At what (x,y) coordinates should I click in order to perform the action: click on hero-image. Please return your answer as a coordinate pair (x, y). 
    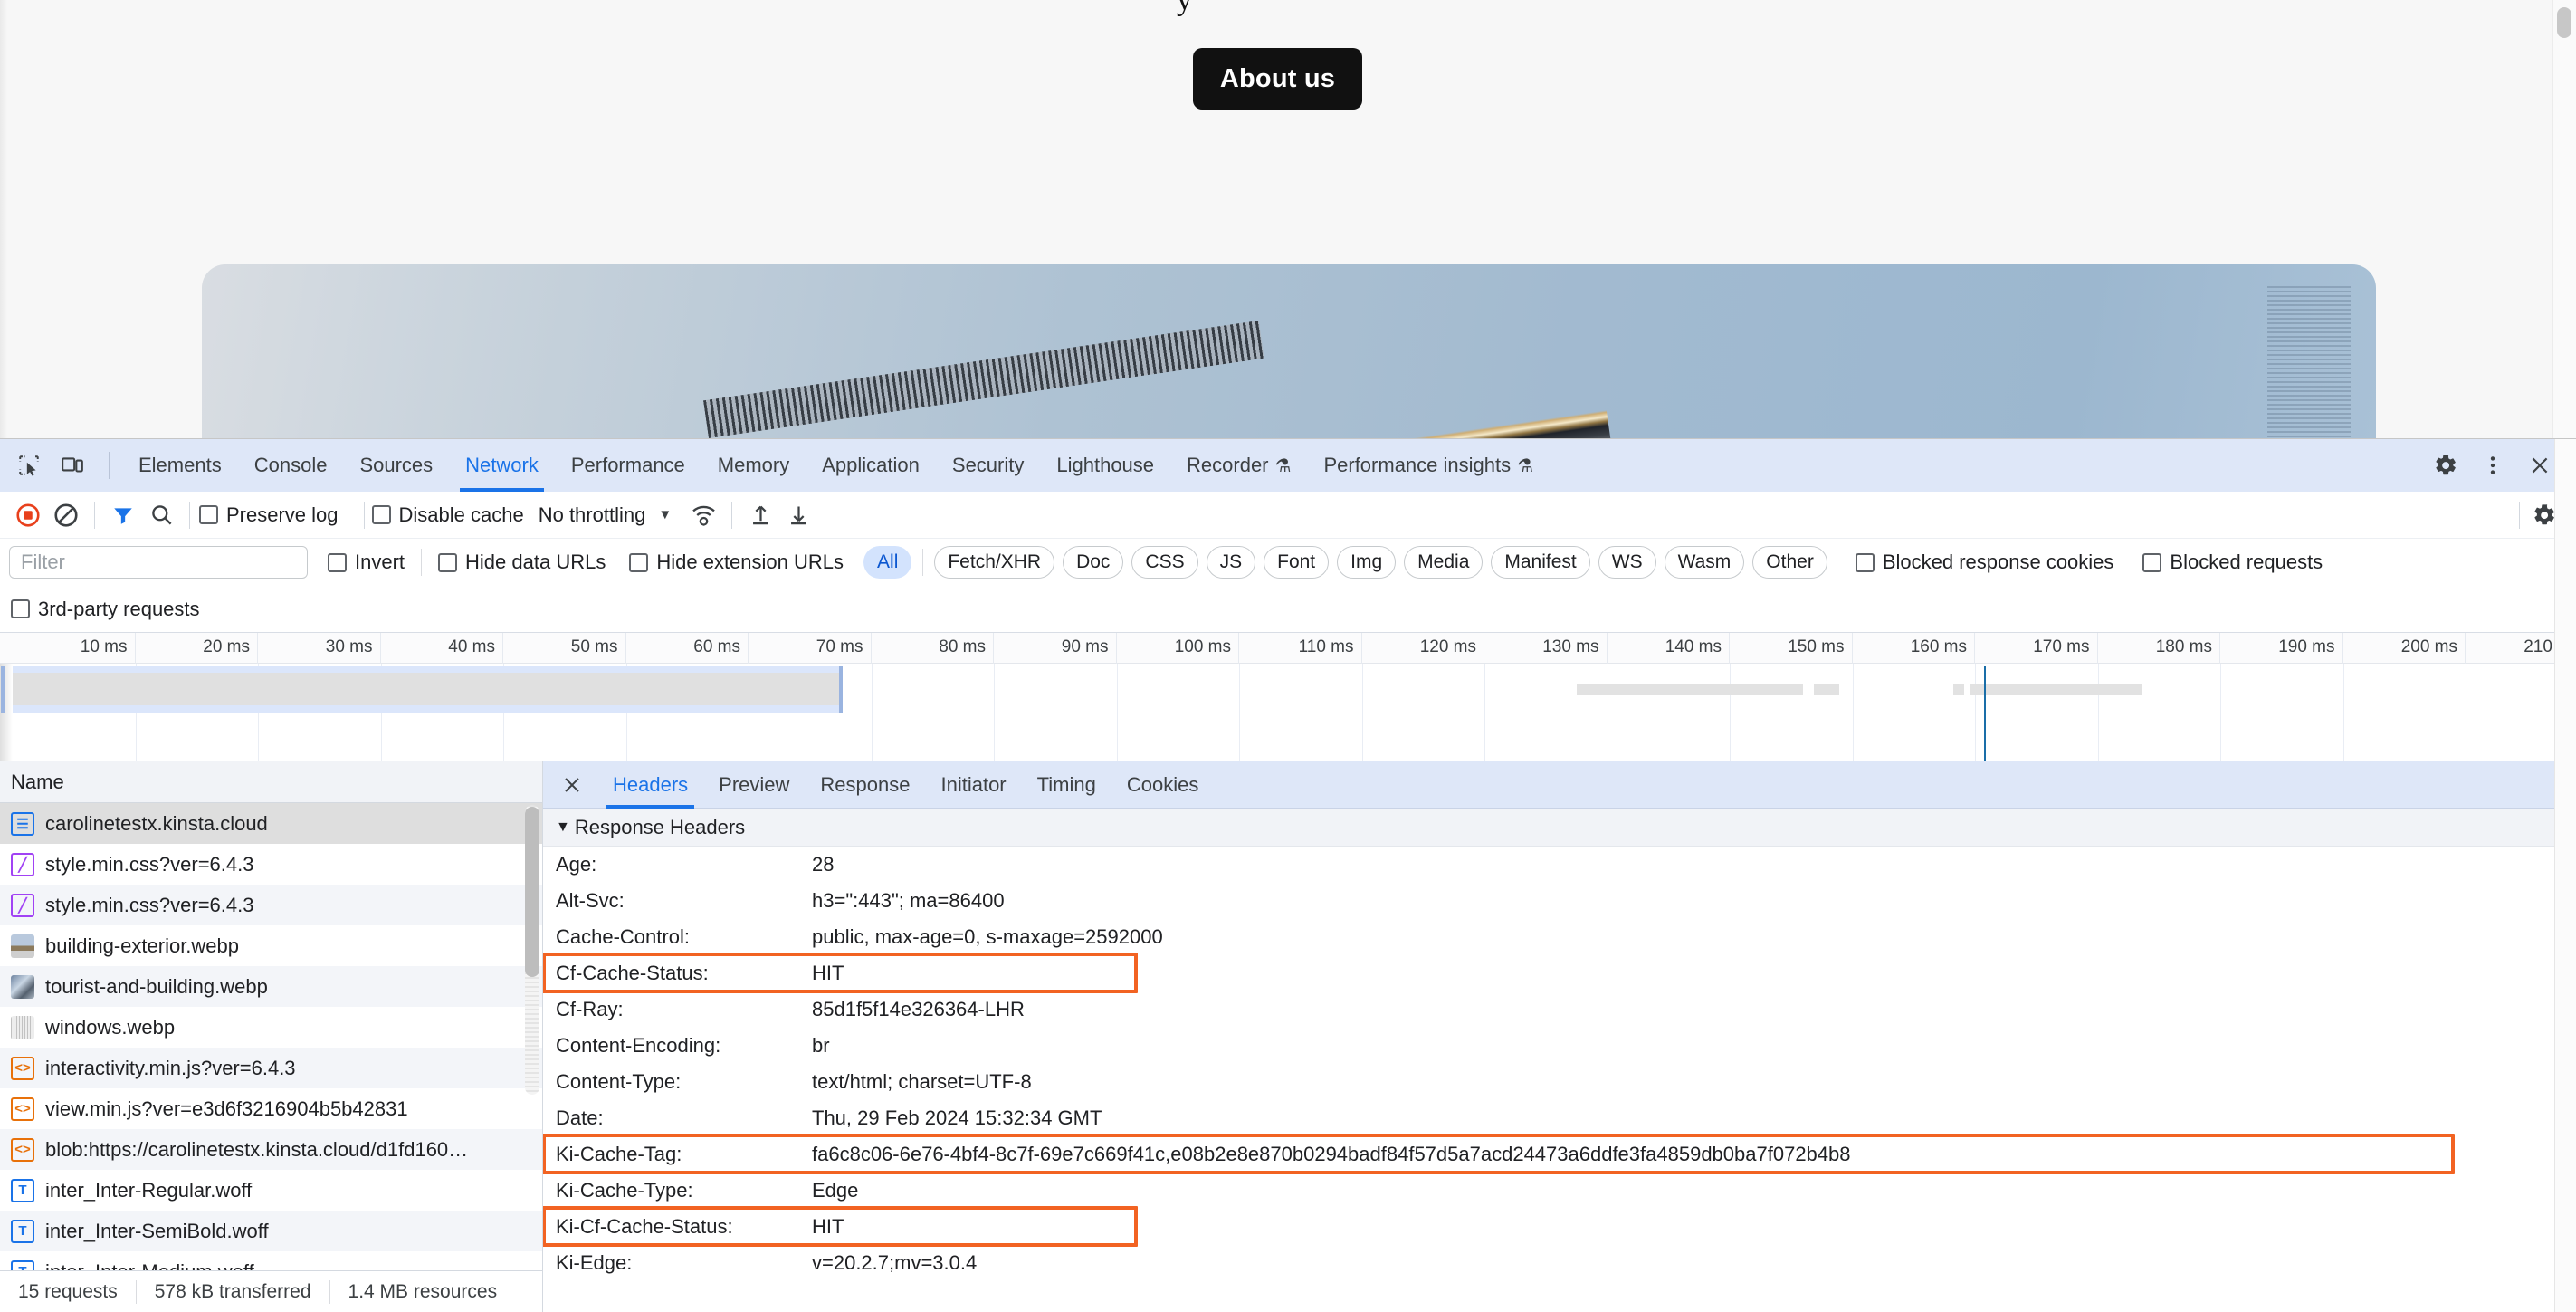
    Looking at the image, I should click on (1289, 351).